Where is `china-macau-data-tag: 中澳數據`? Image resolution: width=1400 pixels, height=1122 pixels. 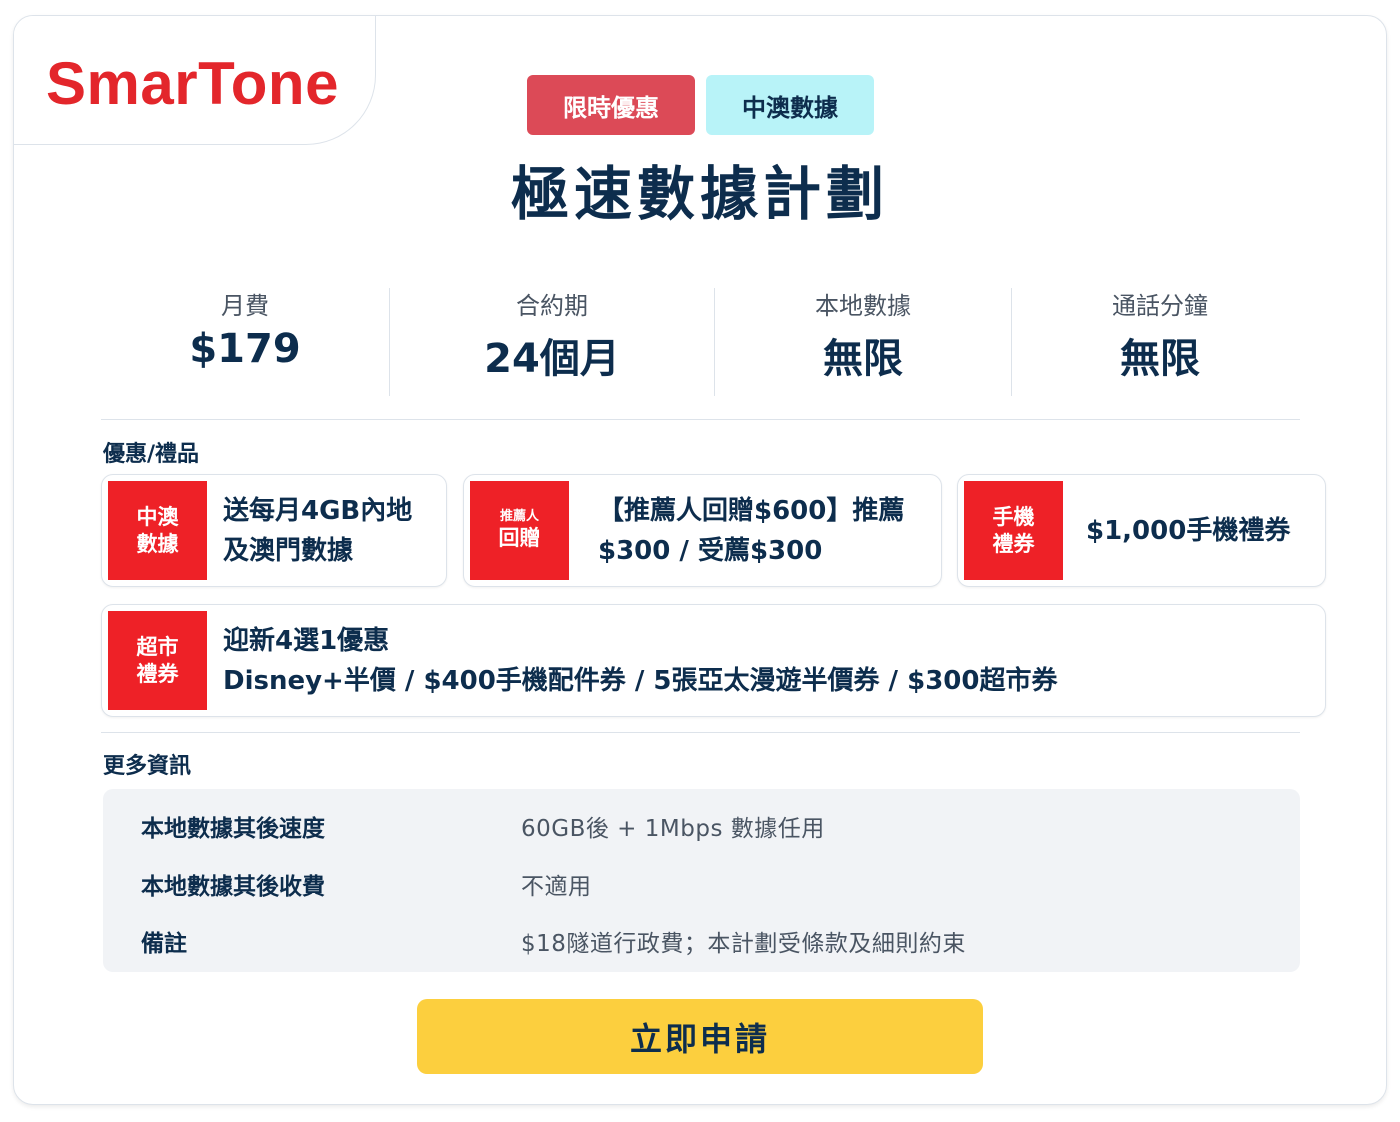 china-macau-data-tag: 中澳數據 is located at coordinates (790, 105).